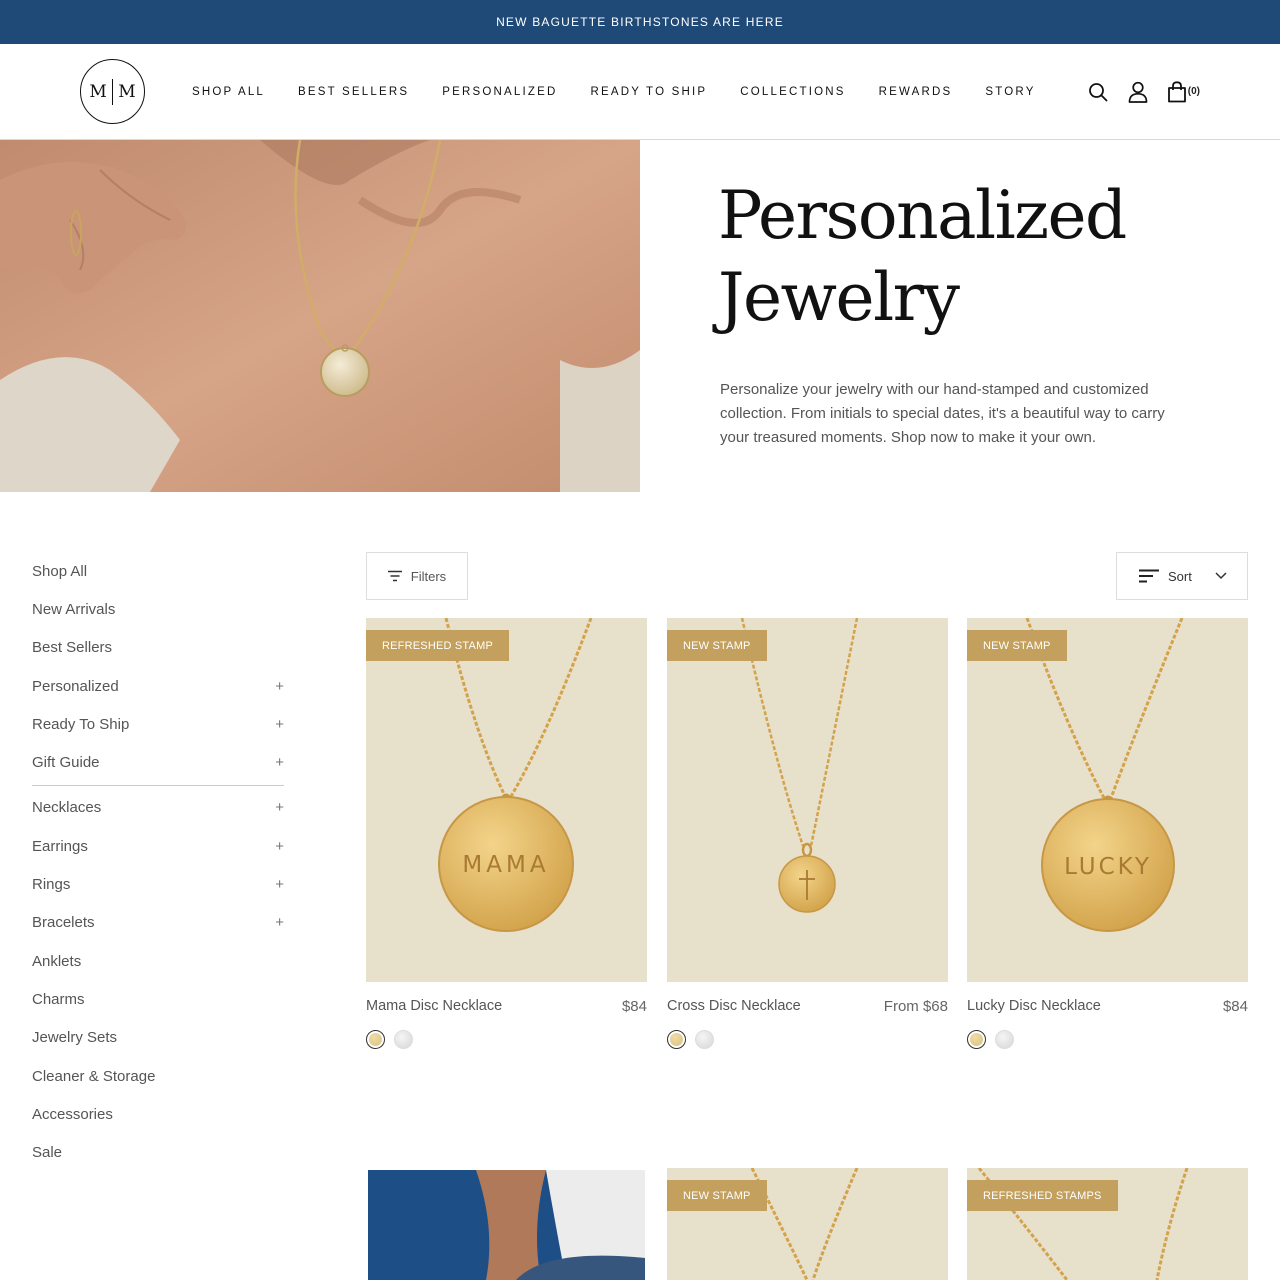 This screenshot has height=1280, width=1280. What do you see at coordinates (66, 763) in the screenshot?
I see `sidebar-item-label: Gift Guide` at bounding box center [66, 763].